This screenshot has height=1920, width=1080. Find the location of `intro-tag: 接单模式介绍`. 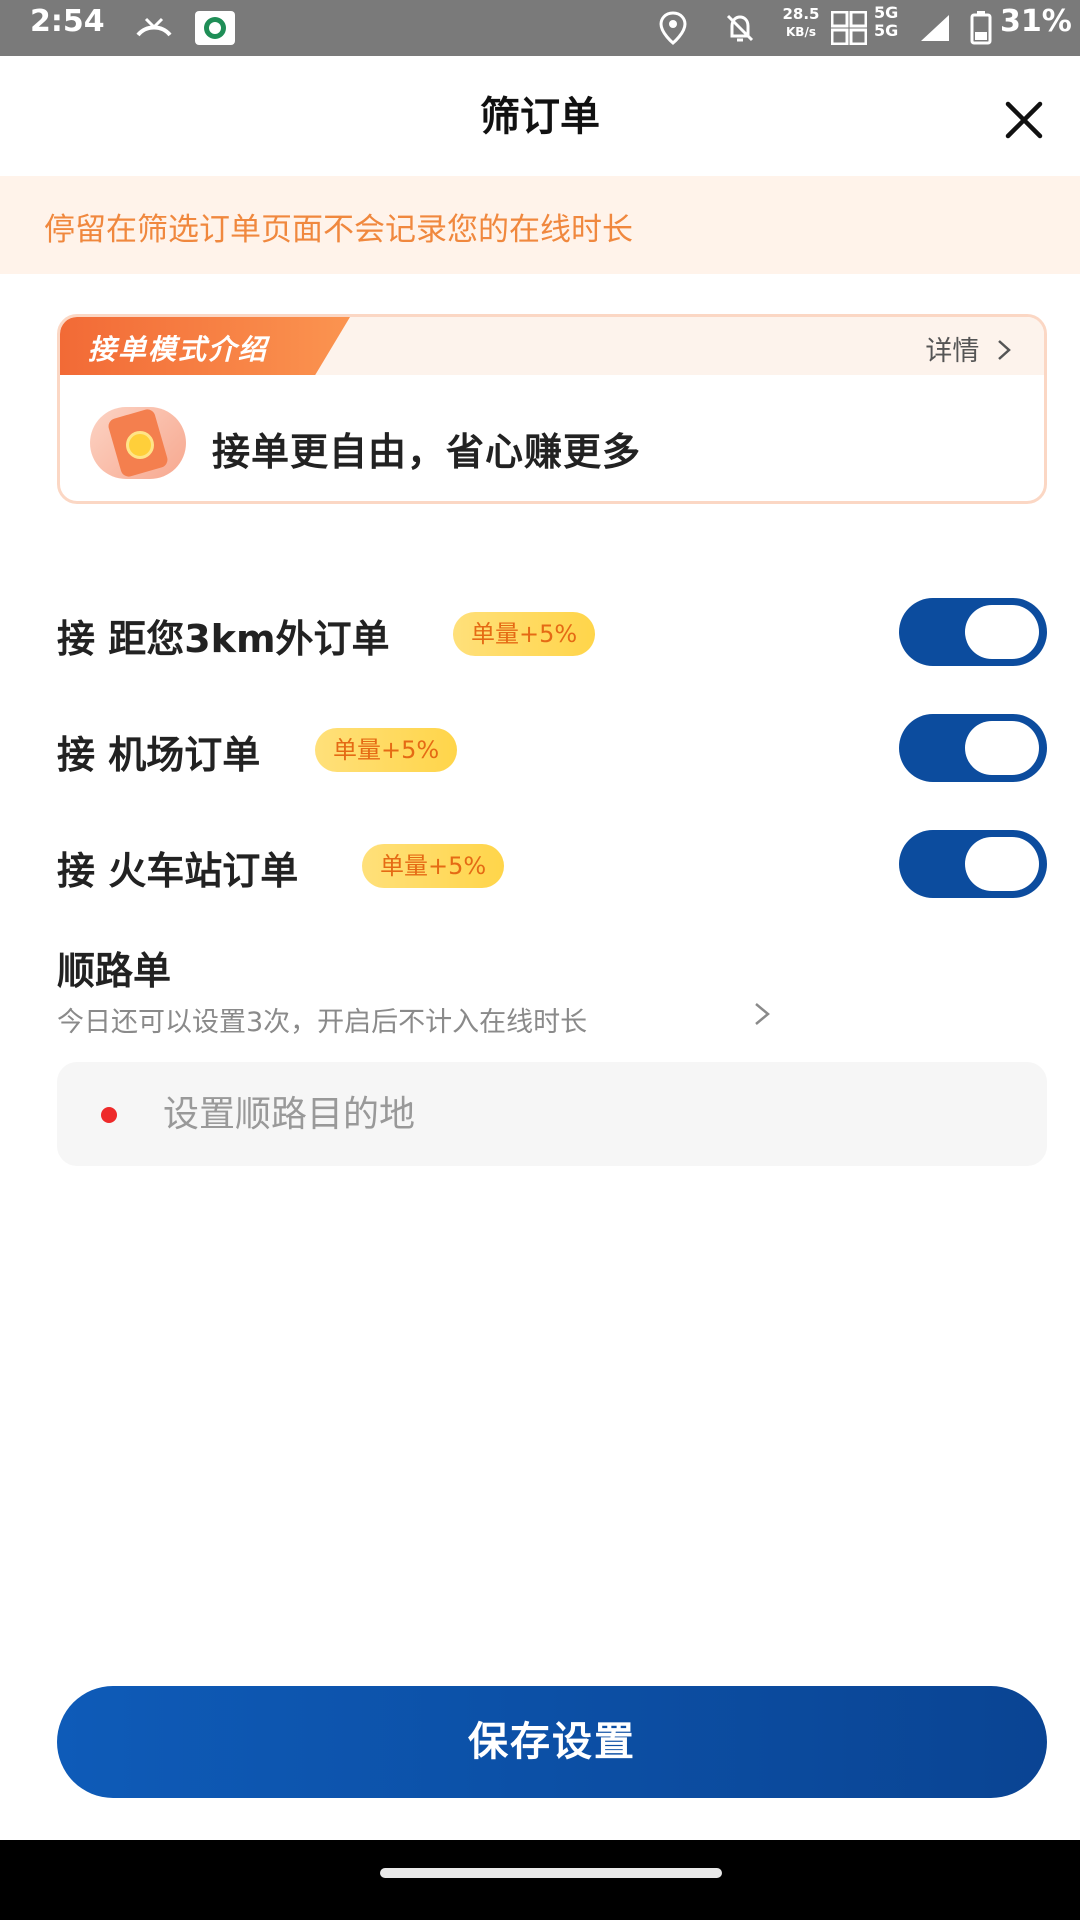

intro-tag: 接单模式介绍 is located at coordinates (205, 346).